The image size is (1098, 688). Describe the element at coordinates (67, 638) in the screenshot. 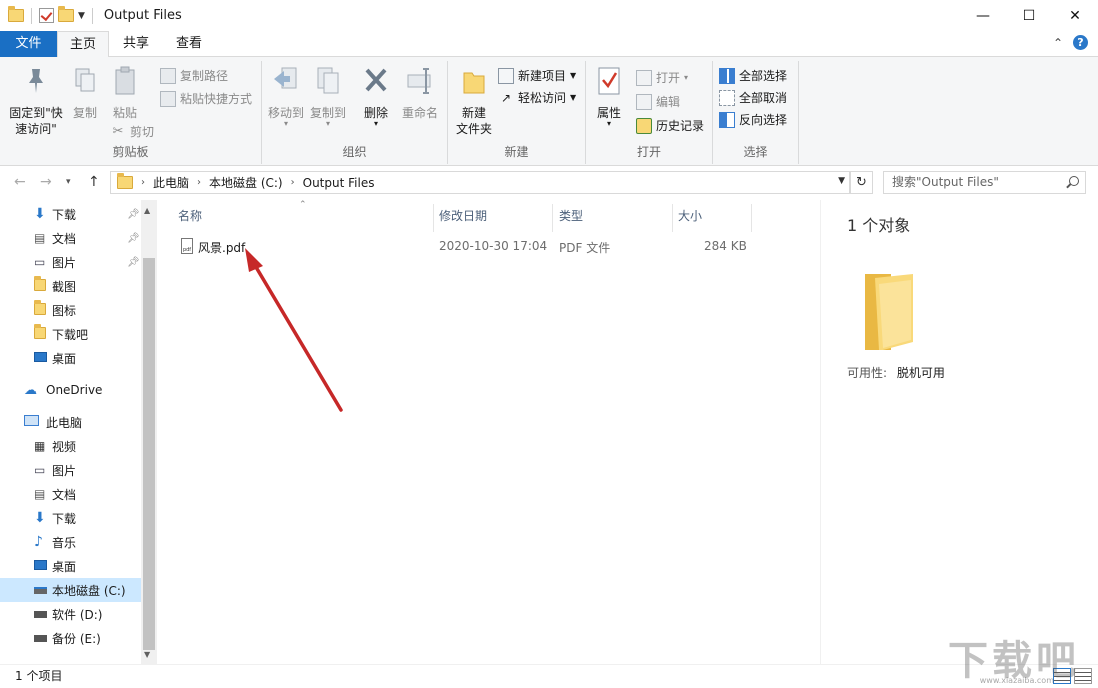

I see `nav-item-drive-e: 备份 (E:)` at that location.